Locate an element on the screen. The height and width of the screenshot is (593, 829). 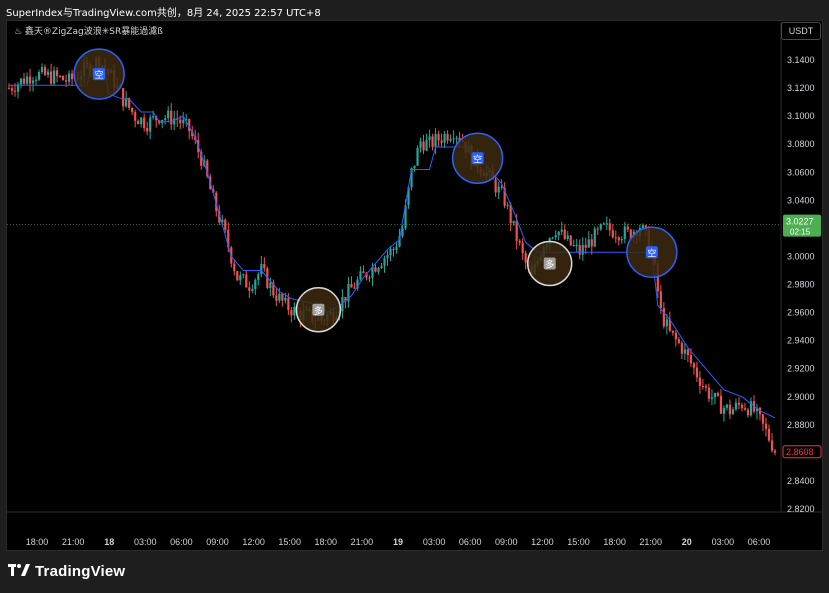
time-tick-label: 03:00 is located at coordinates (434, 542).